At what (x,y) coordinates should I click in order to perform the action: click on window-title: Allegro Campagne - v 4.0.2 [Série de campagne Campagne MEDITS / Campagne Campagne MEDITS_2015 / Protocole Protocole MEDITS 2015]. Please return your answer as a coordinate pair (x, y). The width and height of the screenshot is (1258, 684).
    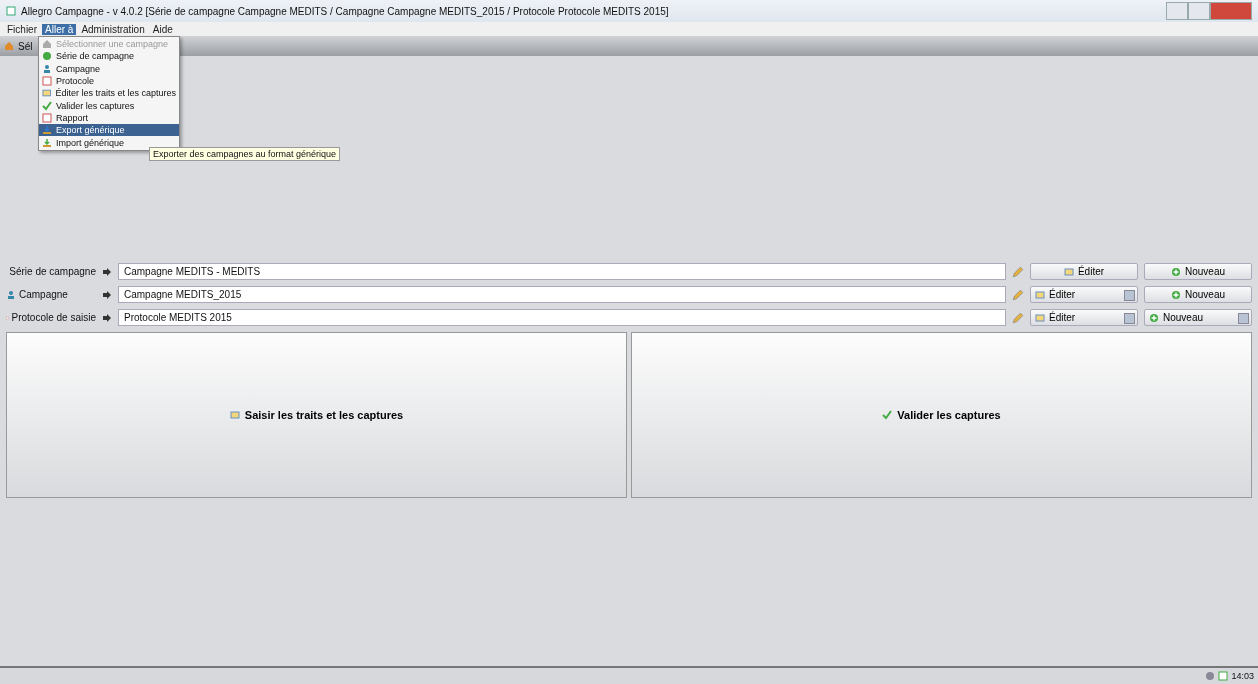
    Looking at the image, I should click on (345, 11).